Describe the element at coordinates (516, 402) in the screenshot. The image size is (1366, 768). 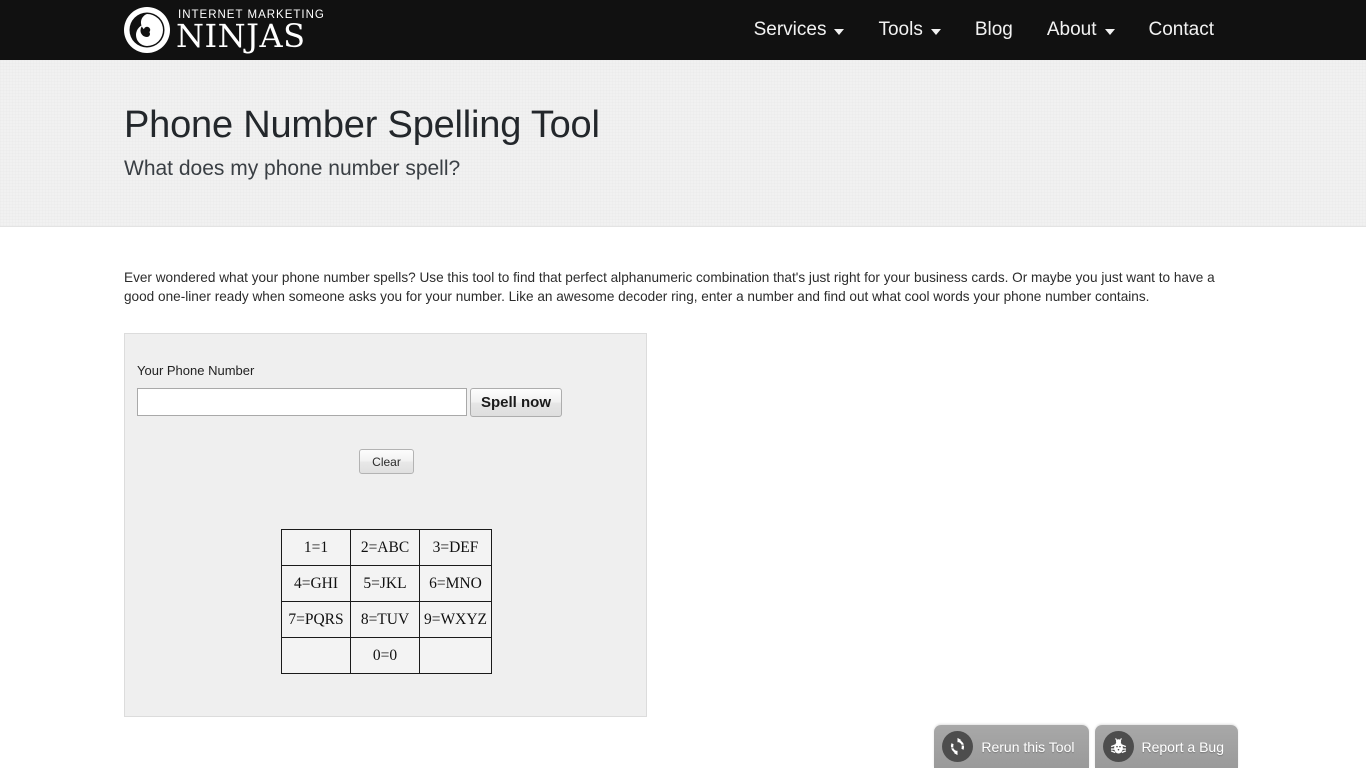
I see `spell-now-button: Spell now` at that location.